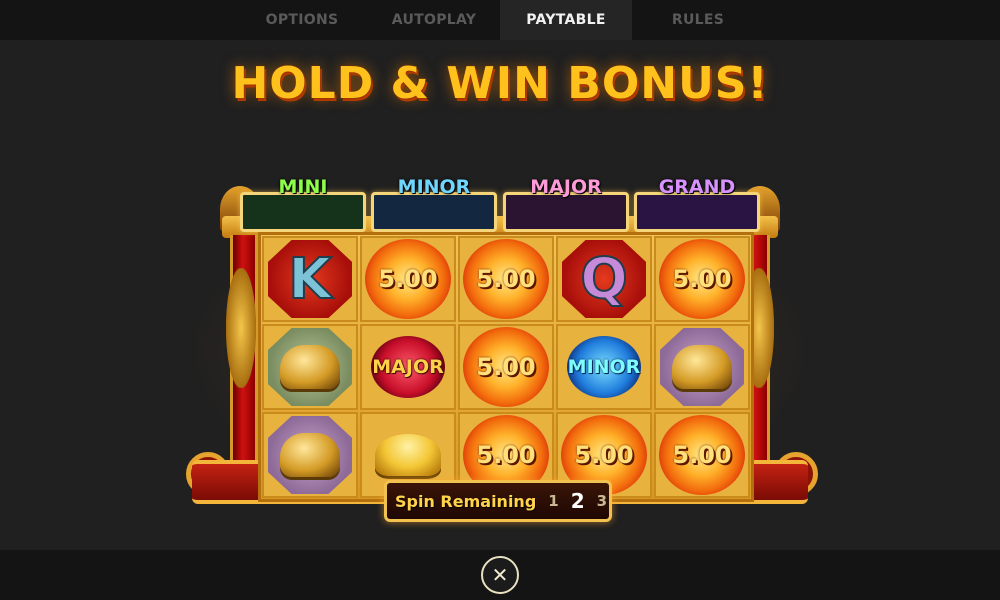  I want to click on gold-ingot-icon, so click(408, 455).